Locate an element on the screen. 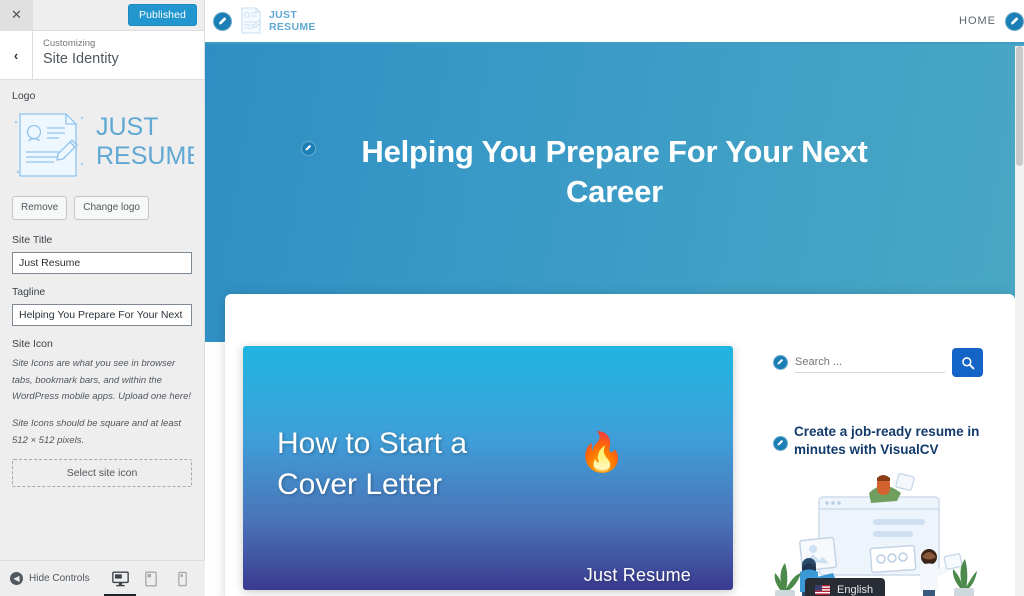 The width and height of the screenshot is (1024, 596). edit-tagline-shortcut is located at coordinates (308, 148).